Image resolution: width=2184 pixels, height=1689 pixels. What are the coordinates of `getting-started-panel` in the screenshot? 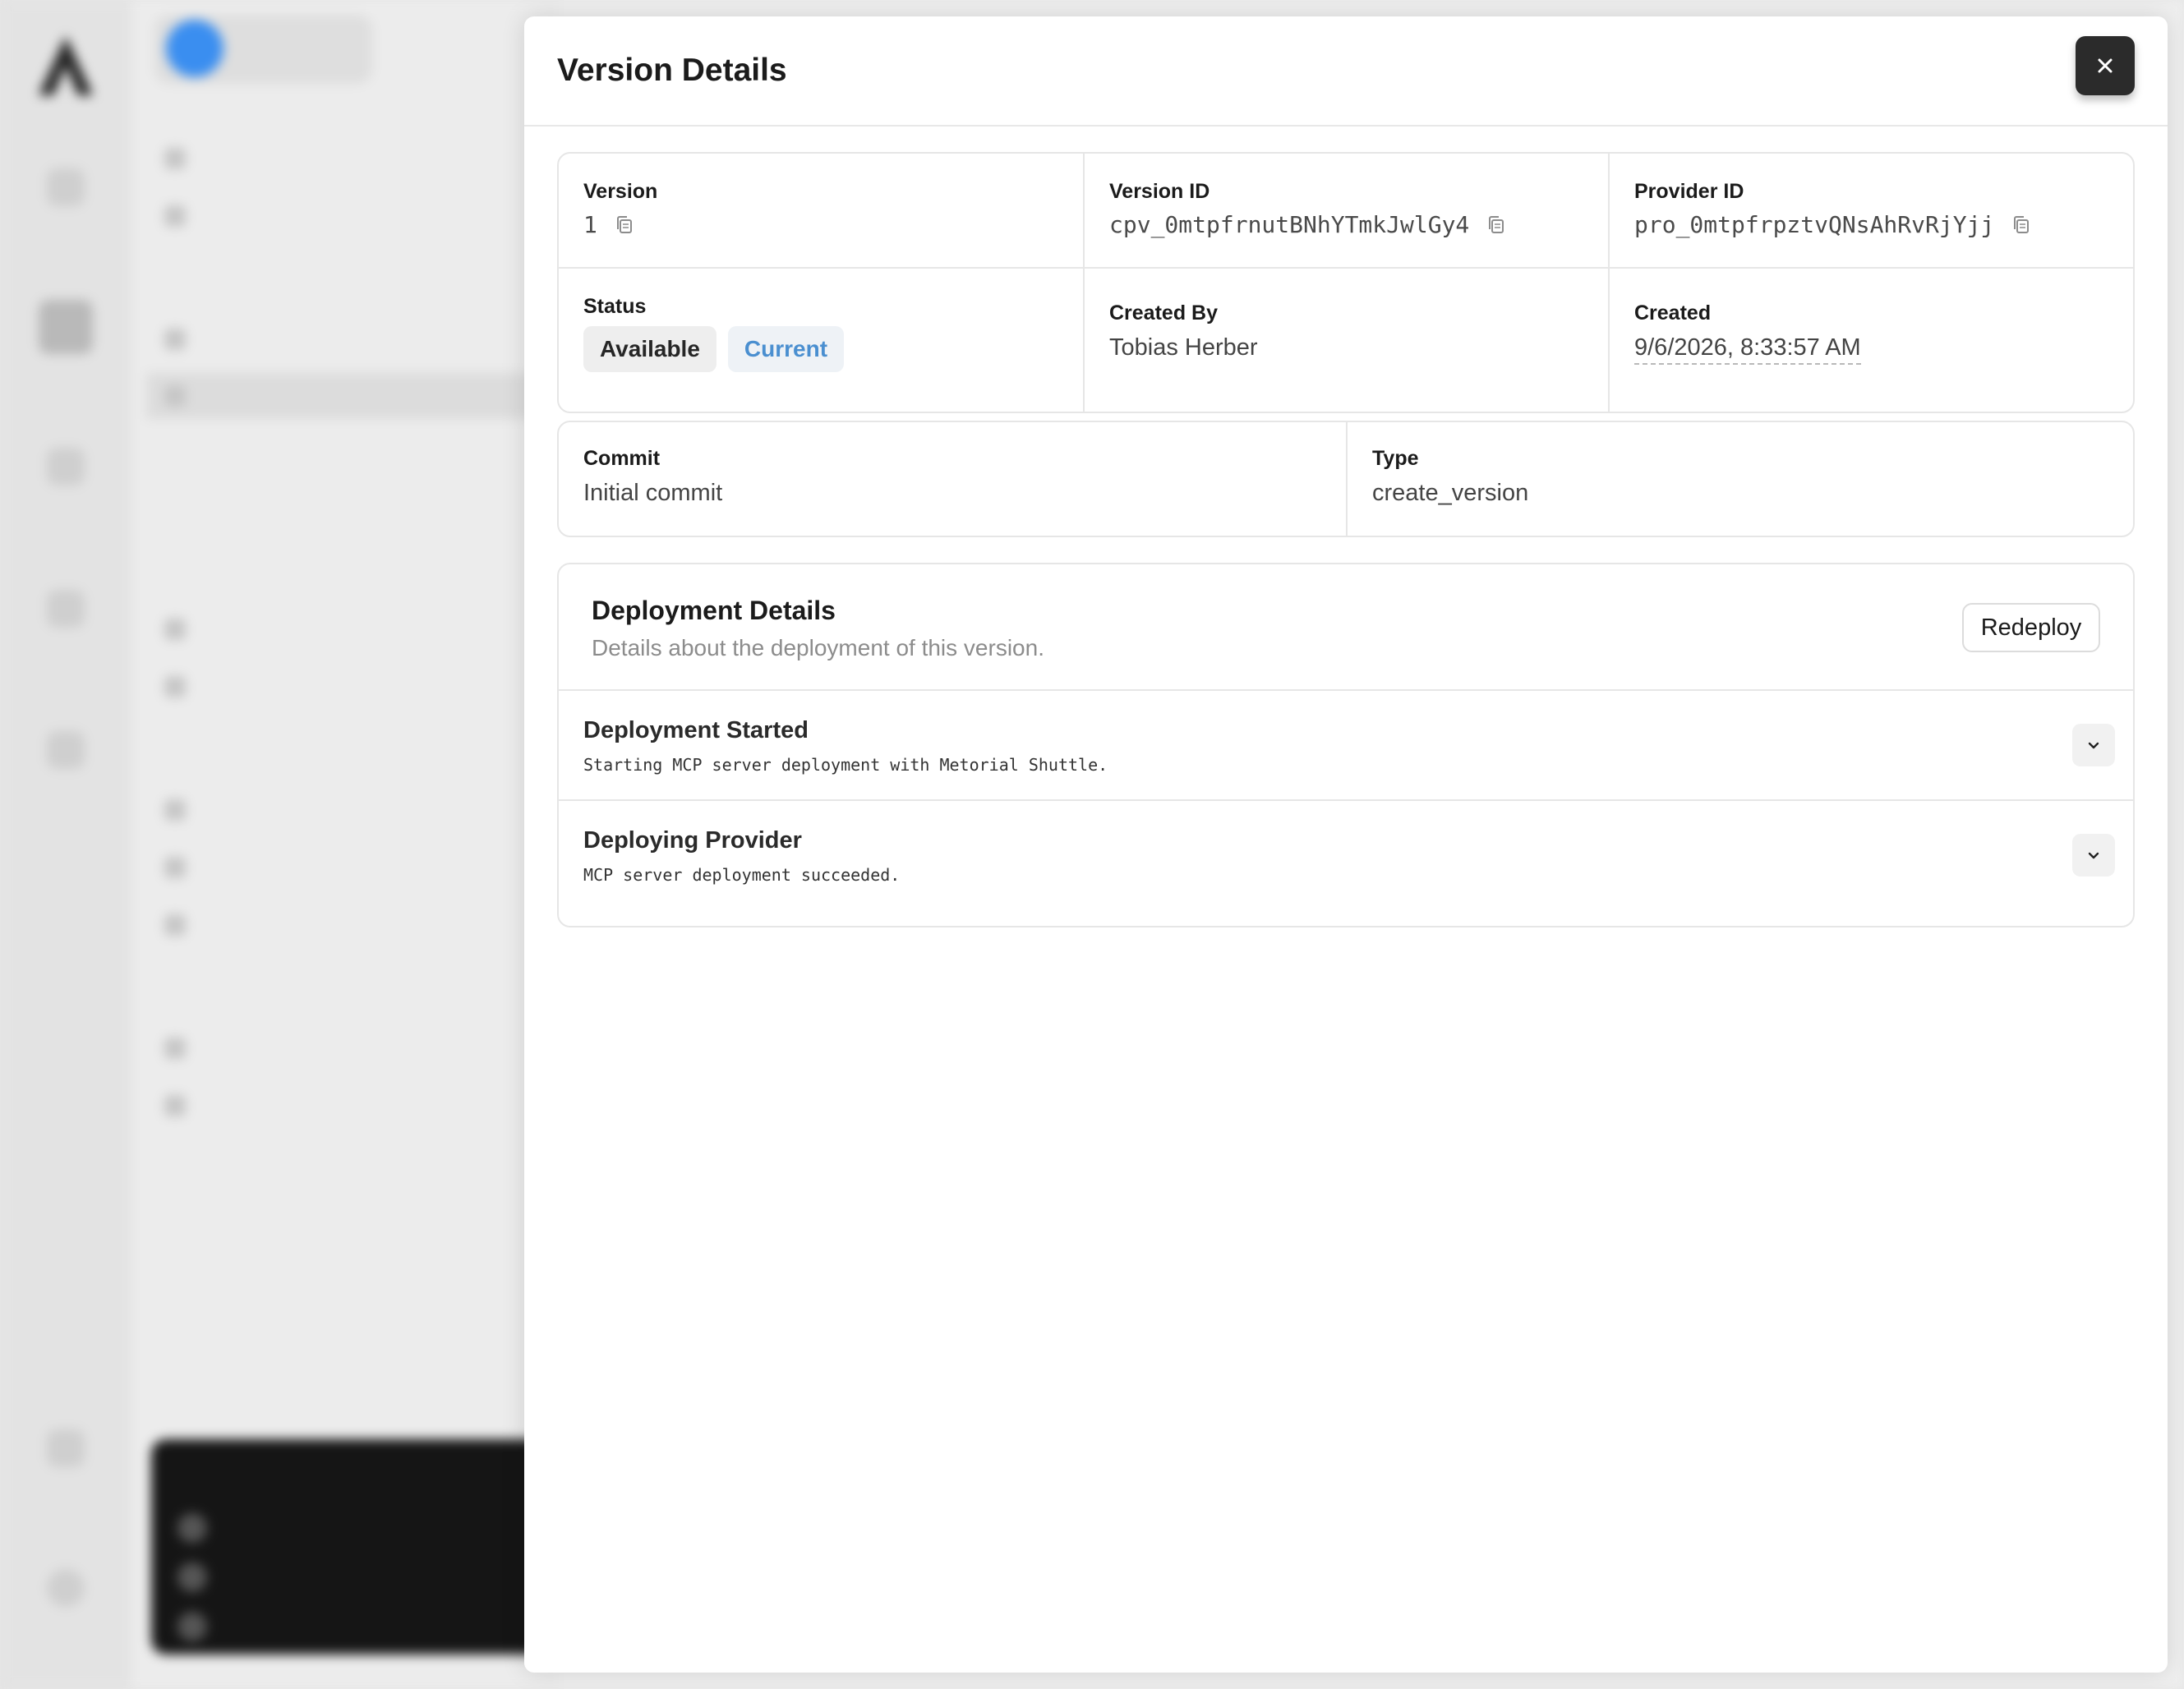 It's located at (356, 1546).